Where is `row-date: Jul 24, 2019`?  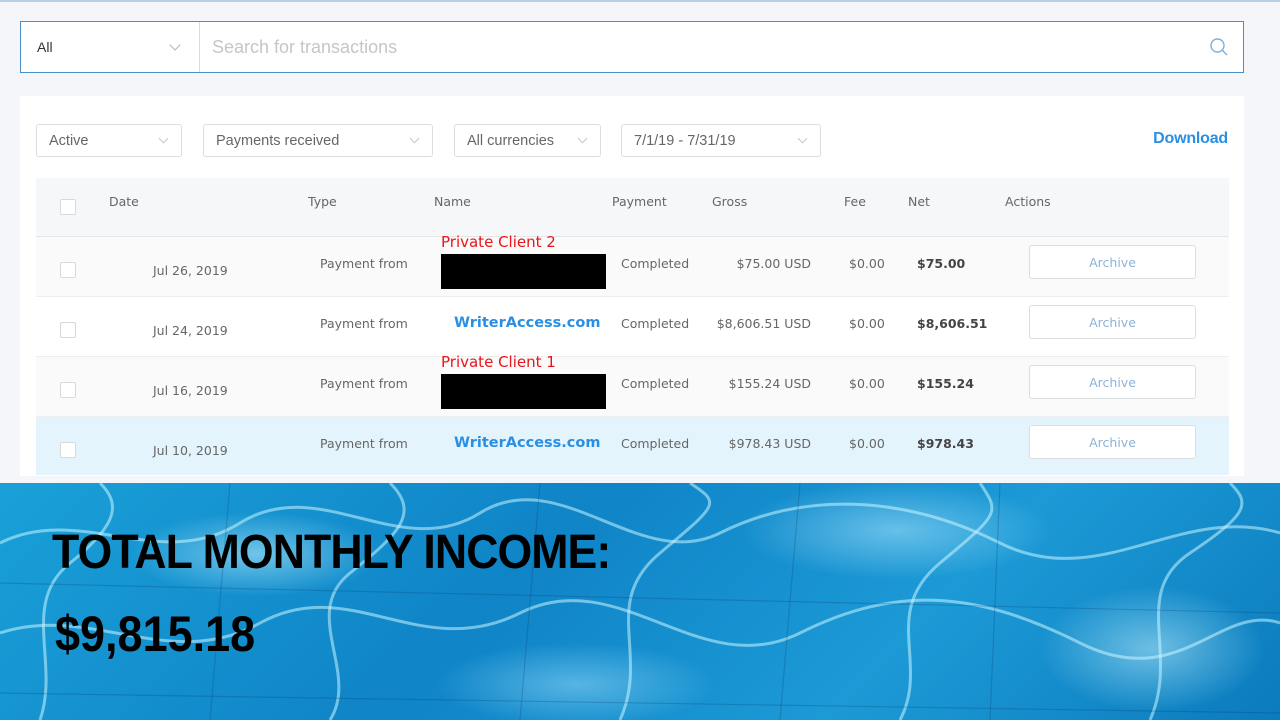
row-date: Jul 24, 2019 is located at coordinates (190, 330).